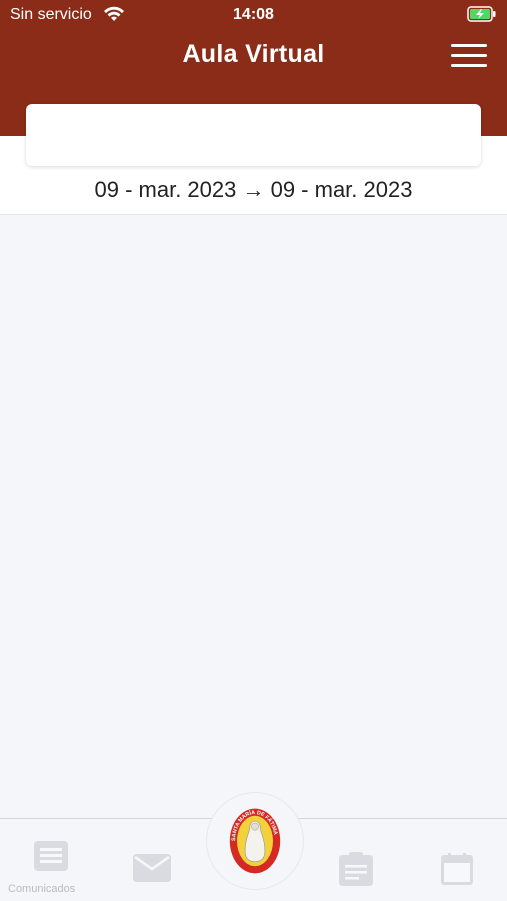 The width and height of the screenshot is (507, 901). Describe the element at coordinates (253, 54) in the screenshot. I see `page-title: Aula Virtual` at that location.